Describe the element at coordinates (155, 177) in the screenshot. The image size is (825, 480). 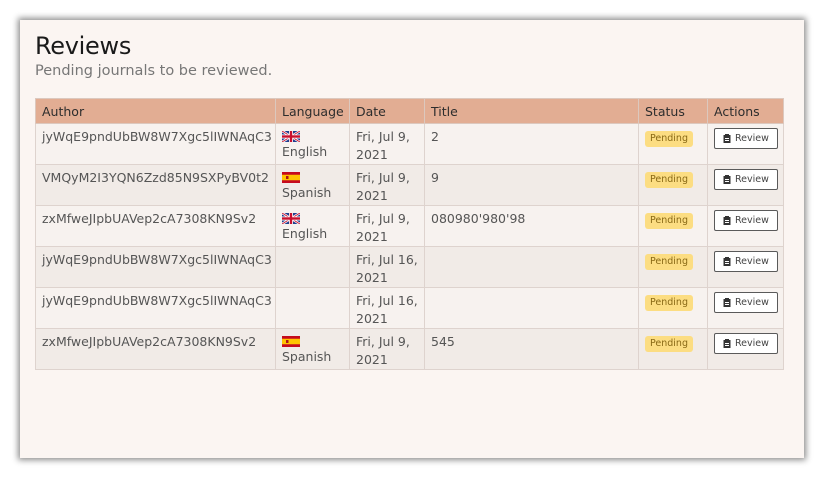
I see `author-id: VMQyM2I3YQN6Zzd85N9SXPyBV0t2` at that location.